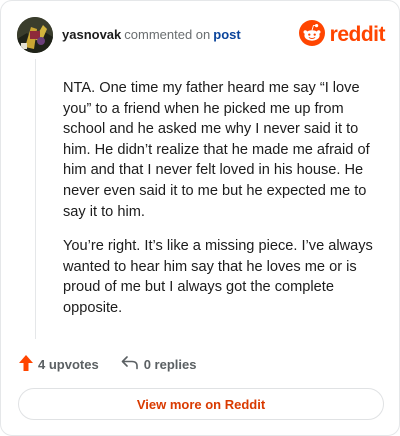 Image resolution: width=400 pixels, height=436 pixels. What do you see at coordinates (35, 199) in the screenshot?
I see `thread-line` at bounding box center [35, 199].